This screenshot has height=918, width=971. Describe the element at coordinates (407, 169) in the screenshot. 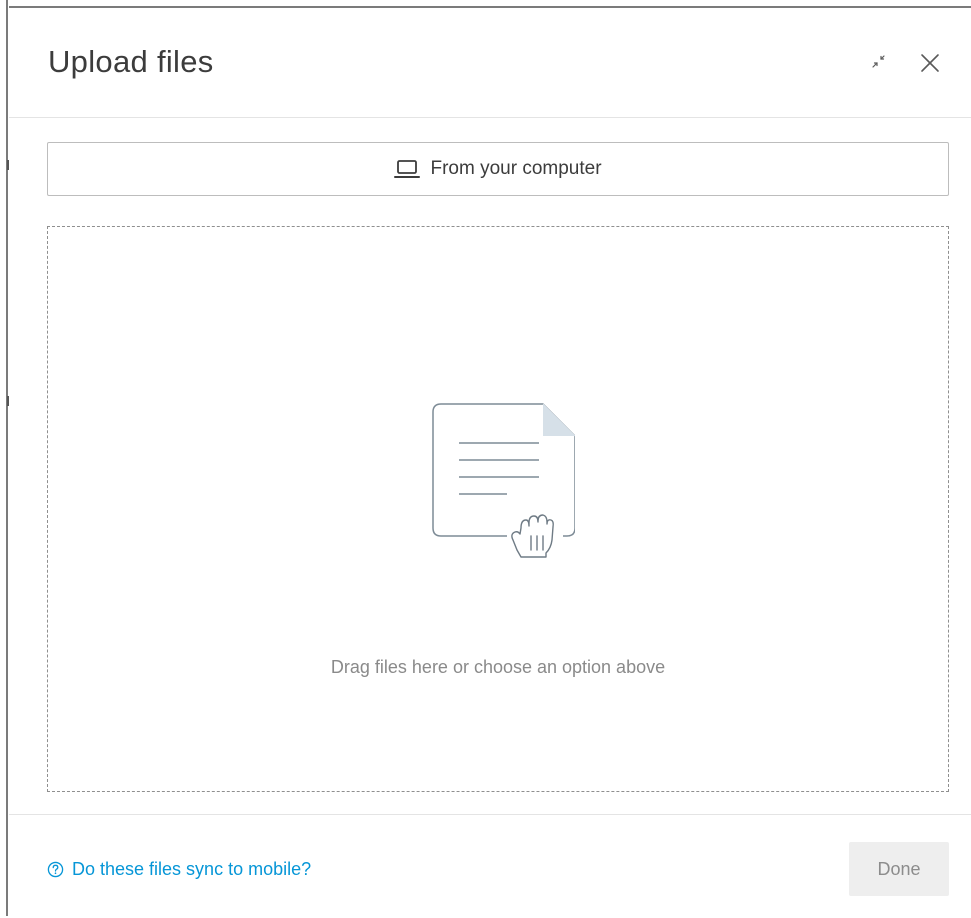

I see `laptop-icon` at that location.